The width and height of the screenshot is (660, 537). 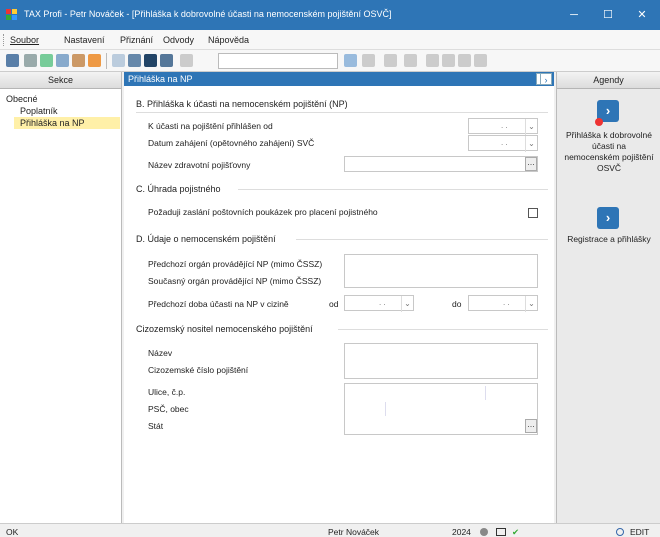 I want to click on label-do: do, so click(x=457, y=304).